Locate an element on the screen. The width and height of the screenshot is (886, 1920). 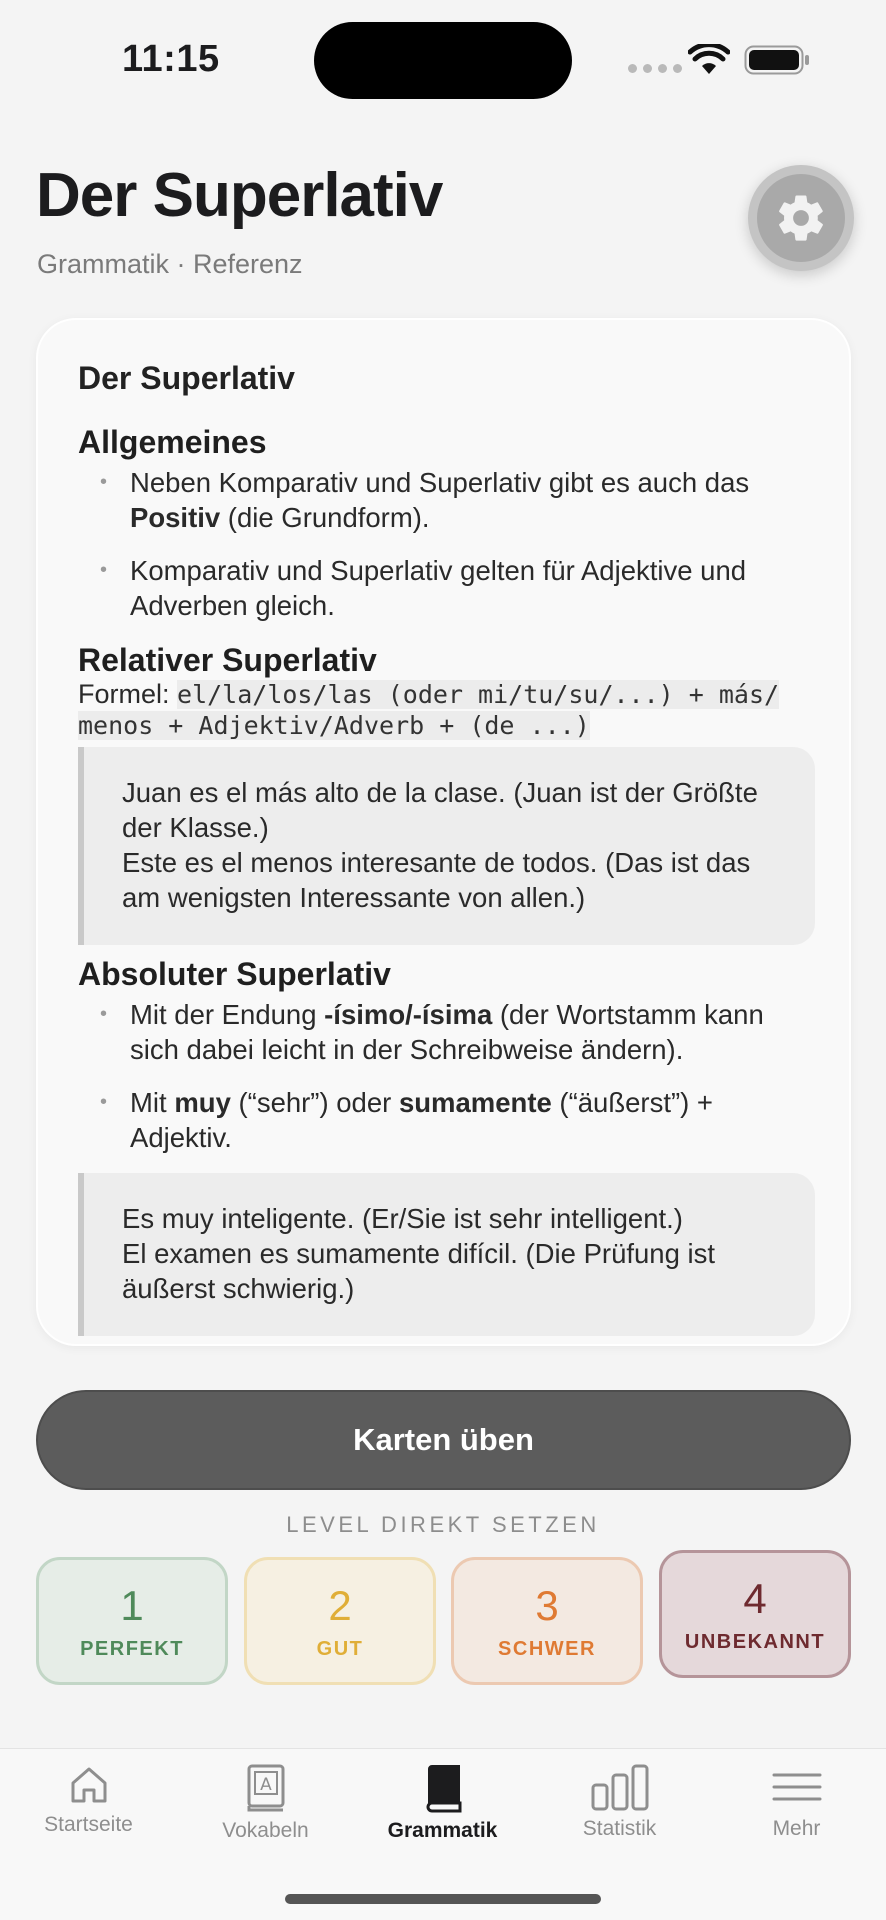
status-time: 11:15 is located at coordinates (171, 59).